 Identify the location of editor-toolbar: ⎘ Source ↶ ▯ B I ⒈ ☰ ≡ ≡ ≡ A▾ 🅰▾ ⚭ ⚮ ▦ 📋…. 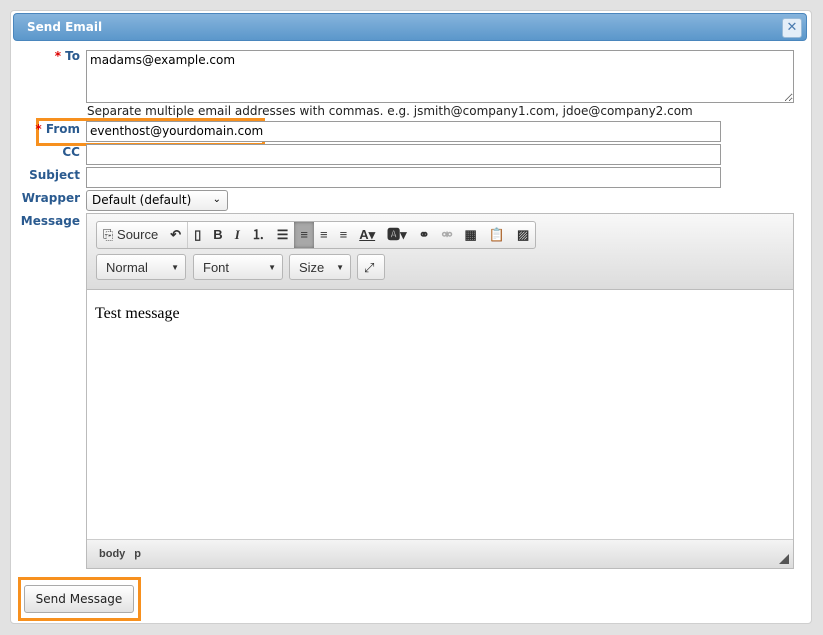
(440, 252).